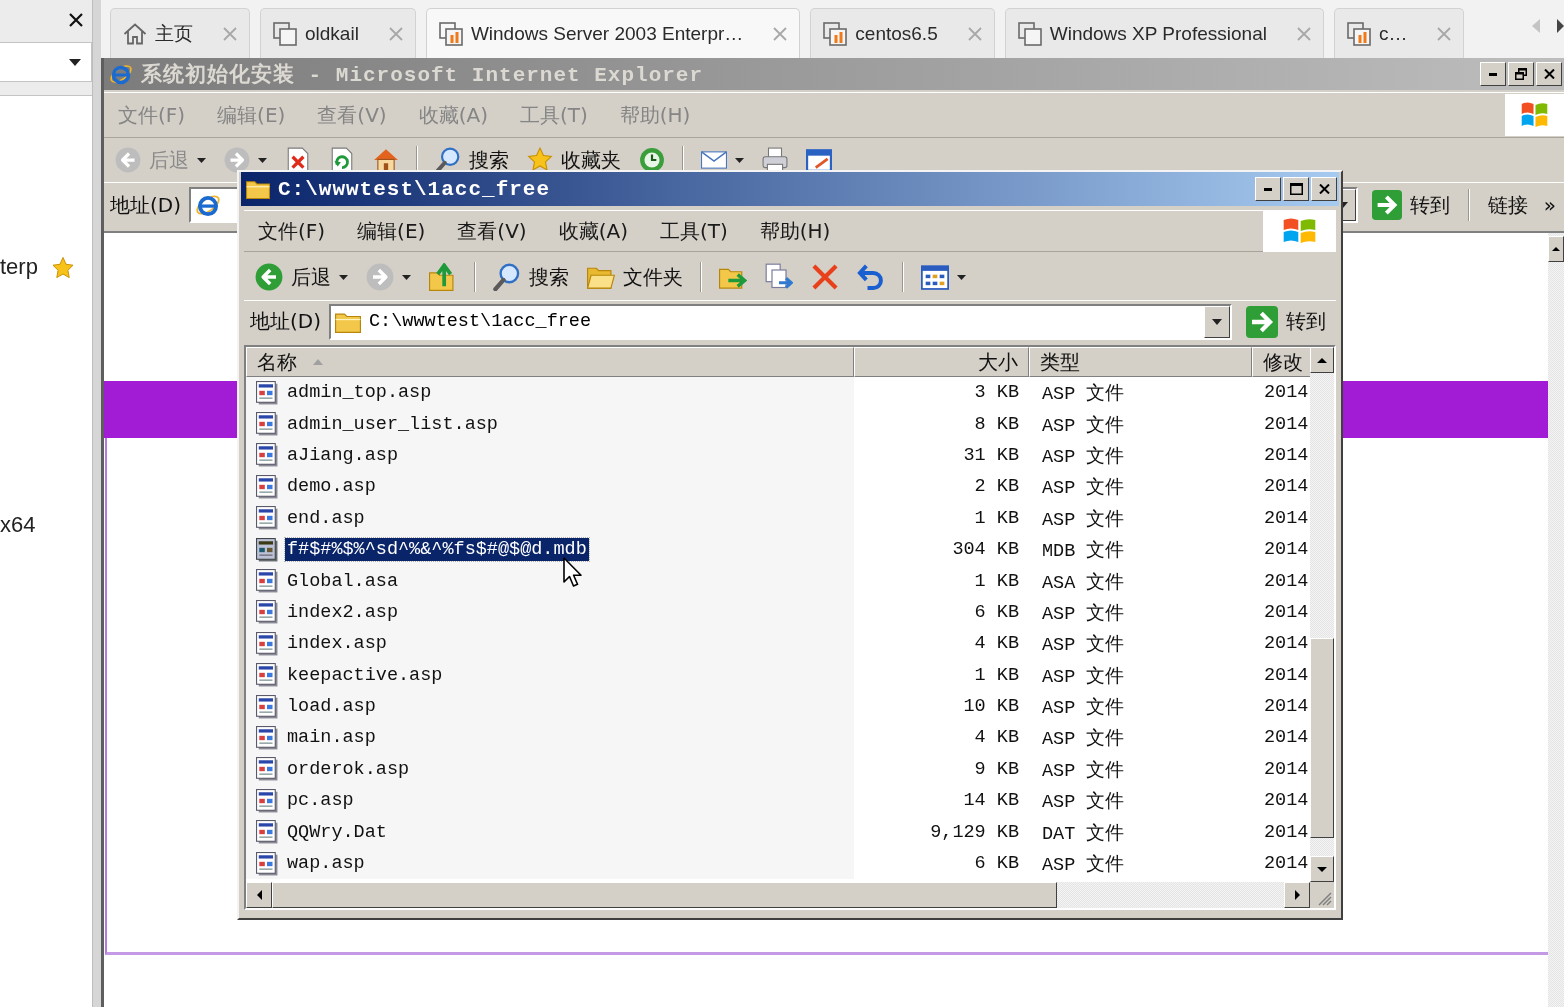 This screenshot has height=1007, width=1564. Describe the element at coordinates (259, 895) in the screenshot. I see `scroll-left-button` at that location.